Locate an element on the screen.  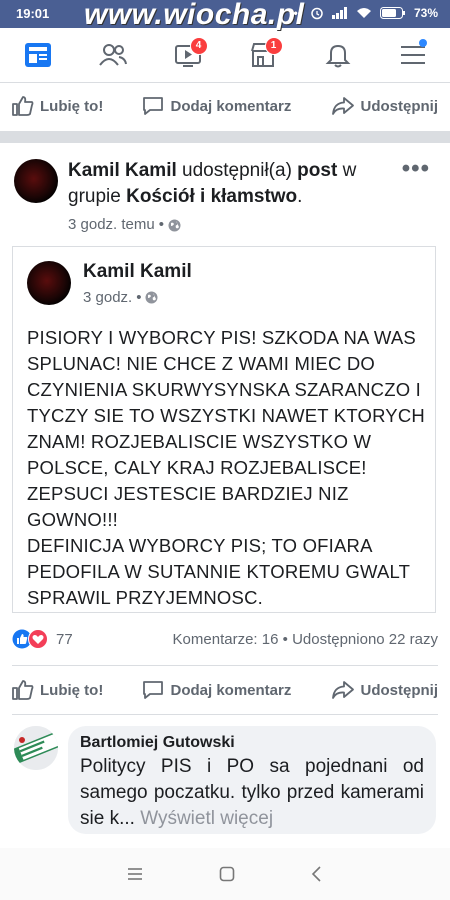
post-header-period: . is located at coordinates (300, 196).